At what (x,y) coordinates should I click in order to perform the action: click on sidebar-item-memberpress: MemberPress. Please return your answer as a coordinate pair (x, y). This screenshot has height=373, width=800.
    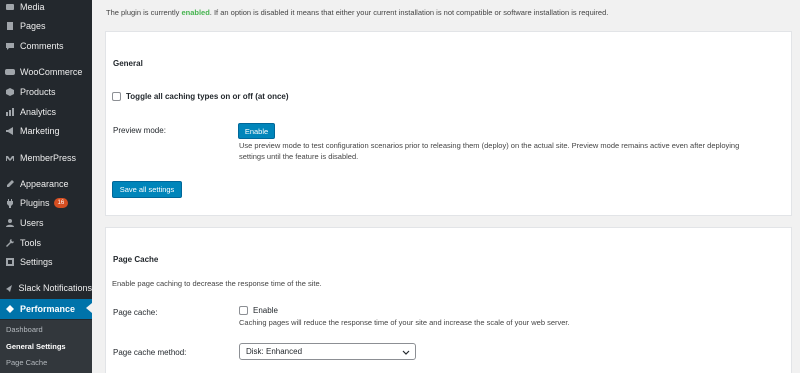
    Looking at the image, I should click on (46, 158).